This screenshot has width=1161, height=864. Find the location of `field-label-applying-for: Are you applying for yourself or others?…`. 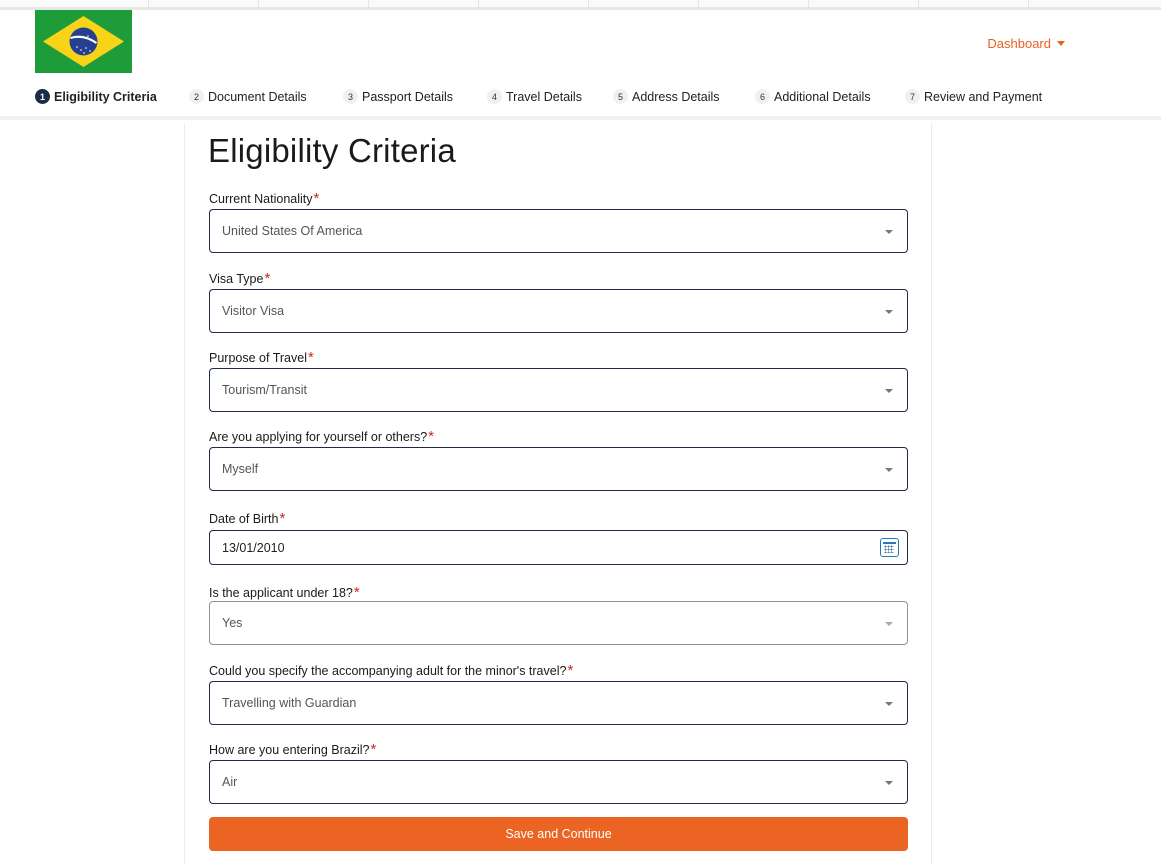

field-label-applying-for: Are you applying for yourself or others?… is located at coordinates (321, 436).